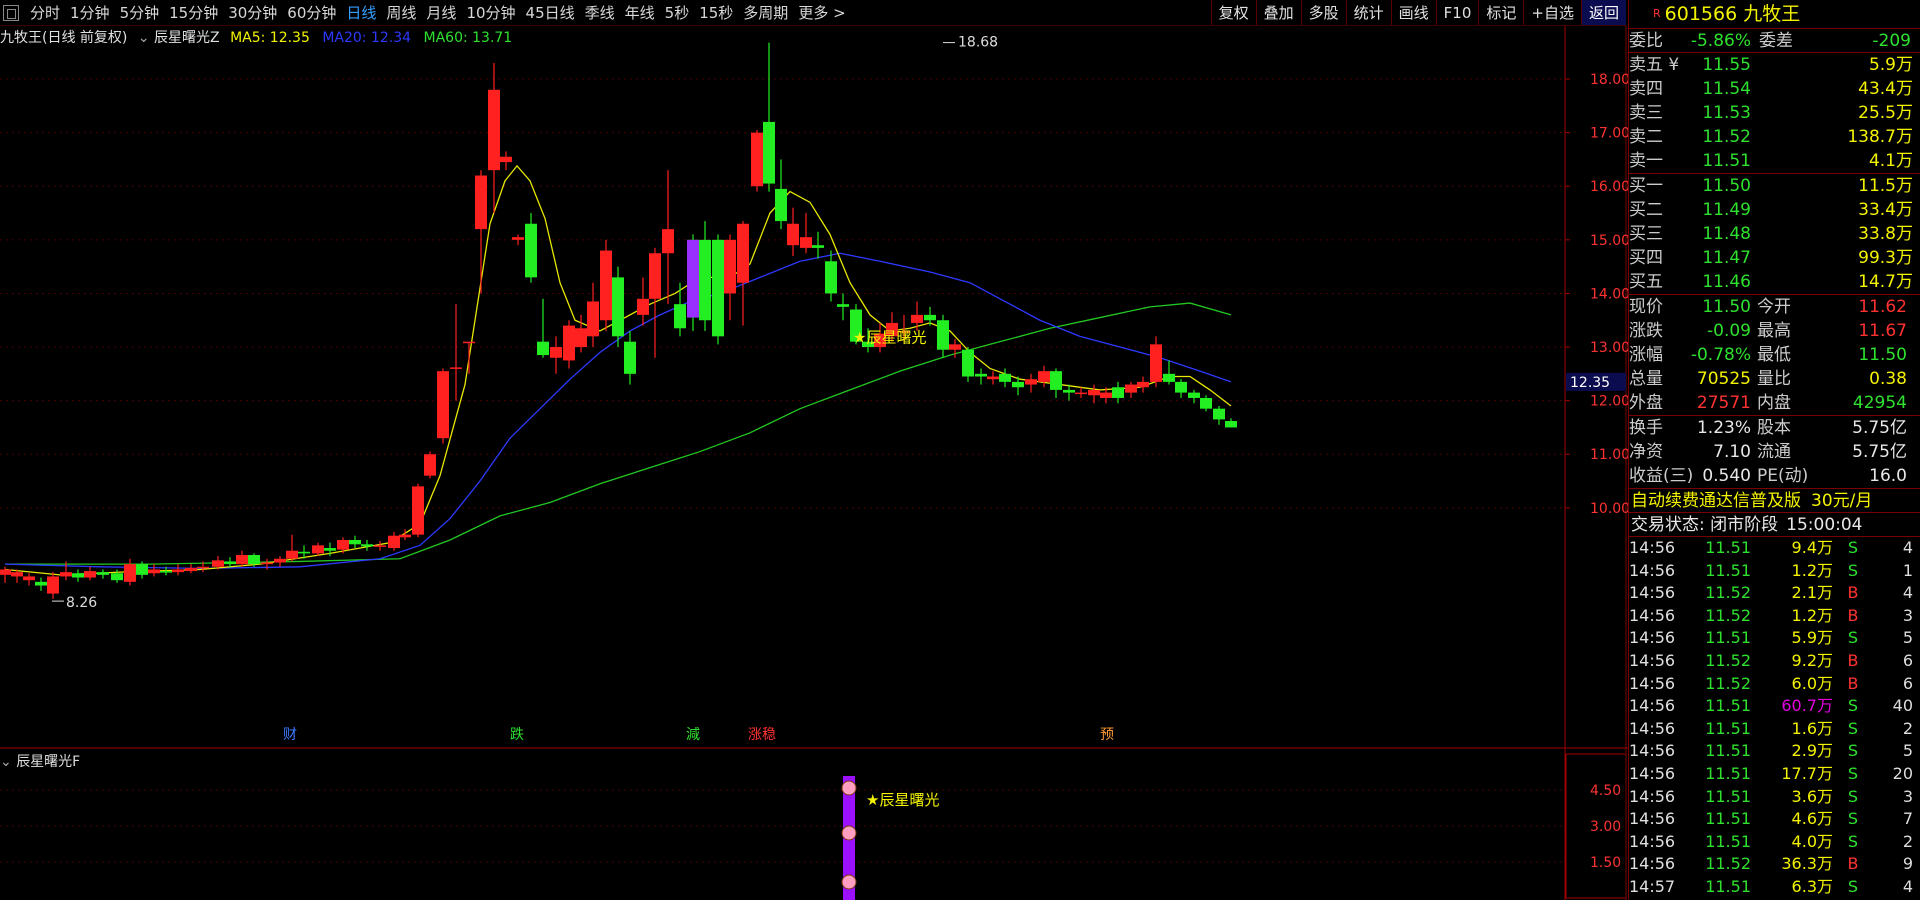 Image resolution: width=1920 pixels, height=900 pixels. What do you see at coordinates (902, 800) in the screenshot?
I see `subchart-signal-label: ★辰星曙光` at bounding box center [902, 800].